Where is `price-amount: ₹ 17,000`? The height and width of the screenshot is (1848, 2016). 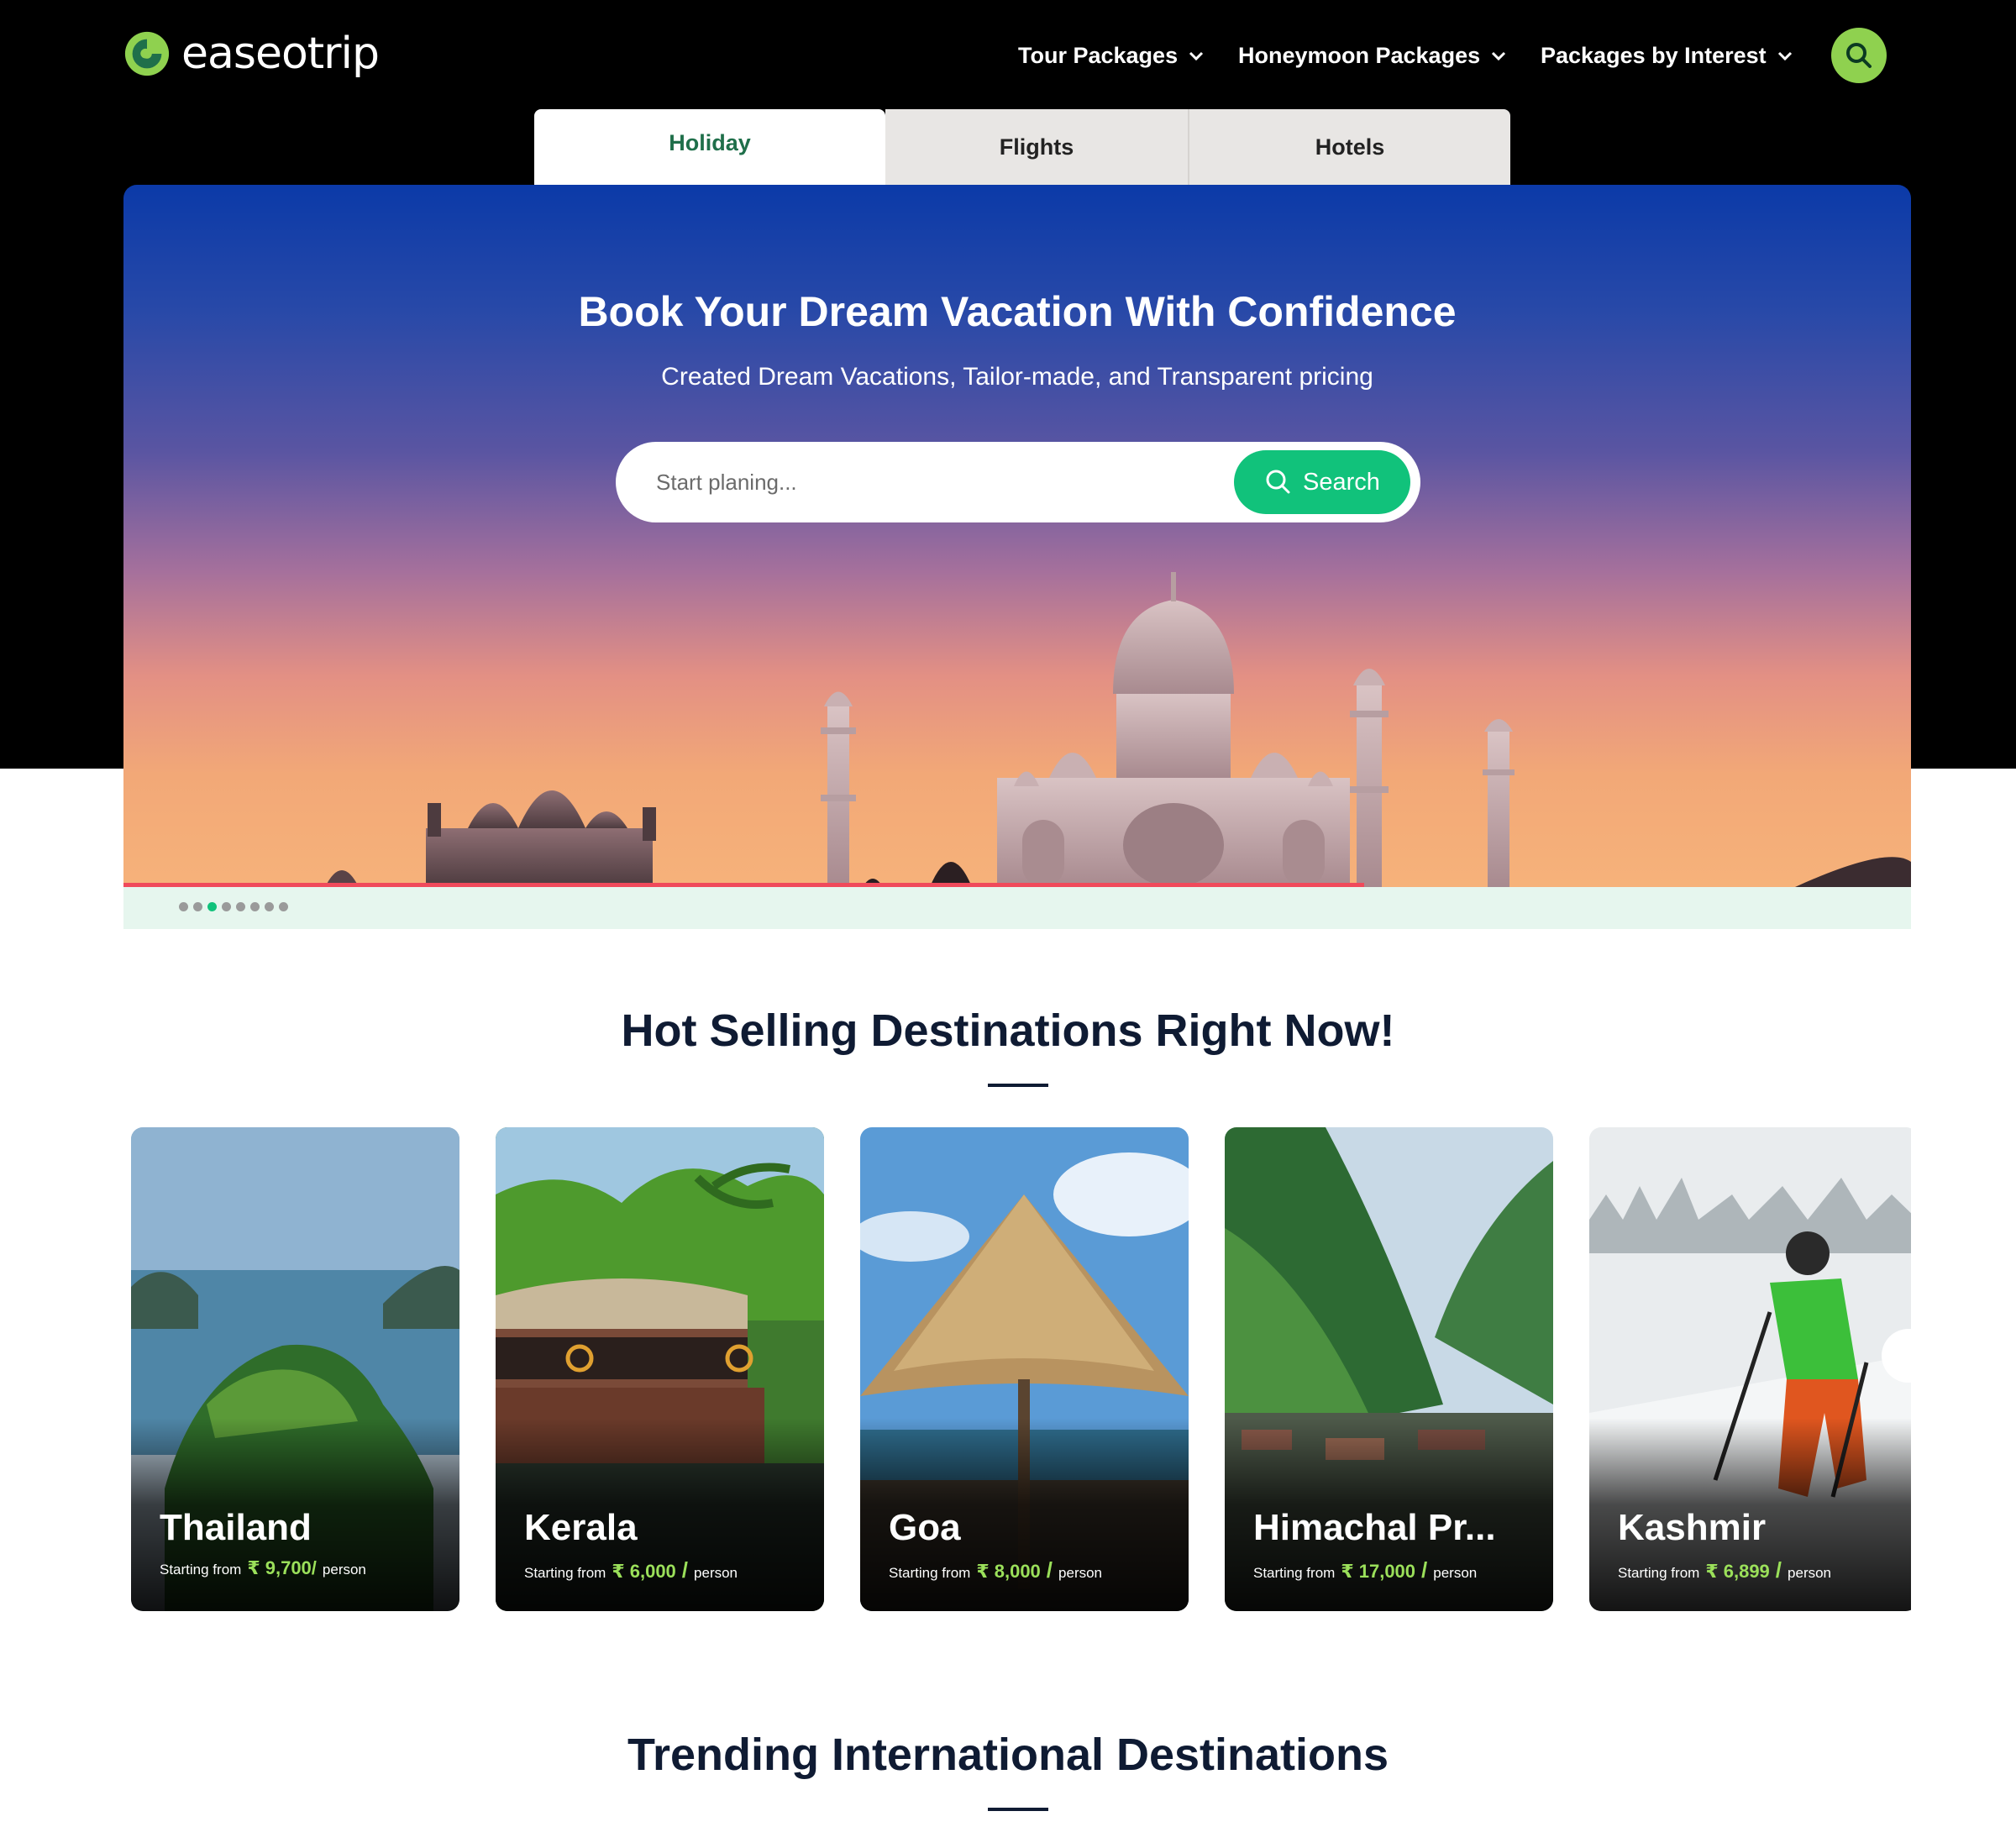
price-amount: ₹ 17,000 is located at coordinates (1378, 1571).